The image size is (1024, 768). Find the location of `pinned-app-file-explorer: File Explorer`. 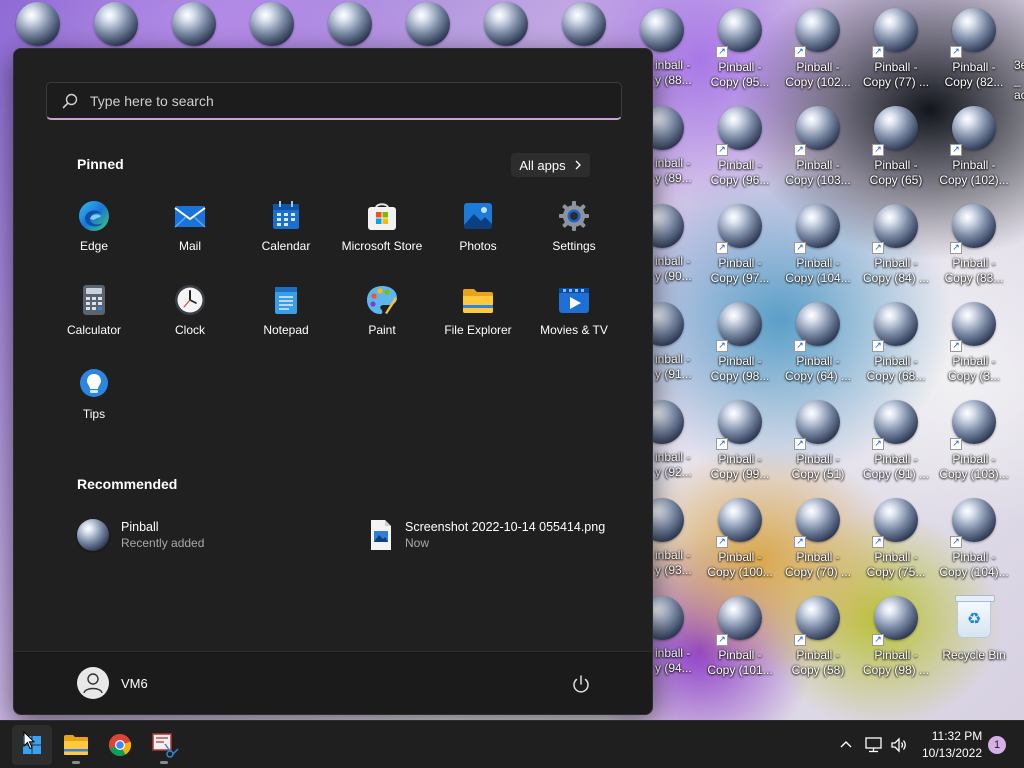

pinned-app-file-explorer: File Explorer is located at coordinates (478, 311).